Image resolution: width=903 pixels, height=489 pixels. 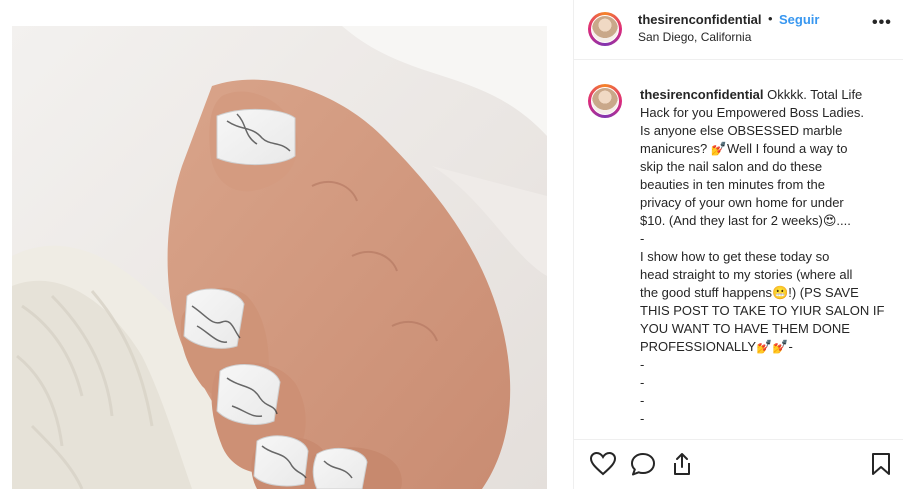 What do you see at coordinates (643, 466) in the screenshot?
I see `comment-icon` at bounding box center [643, 466].